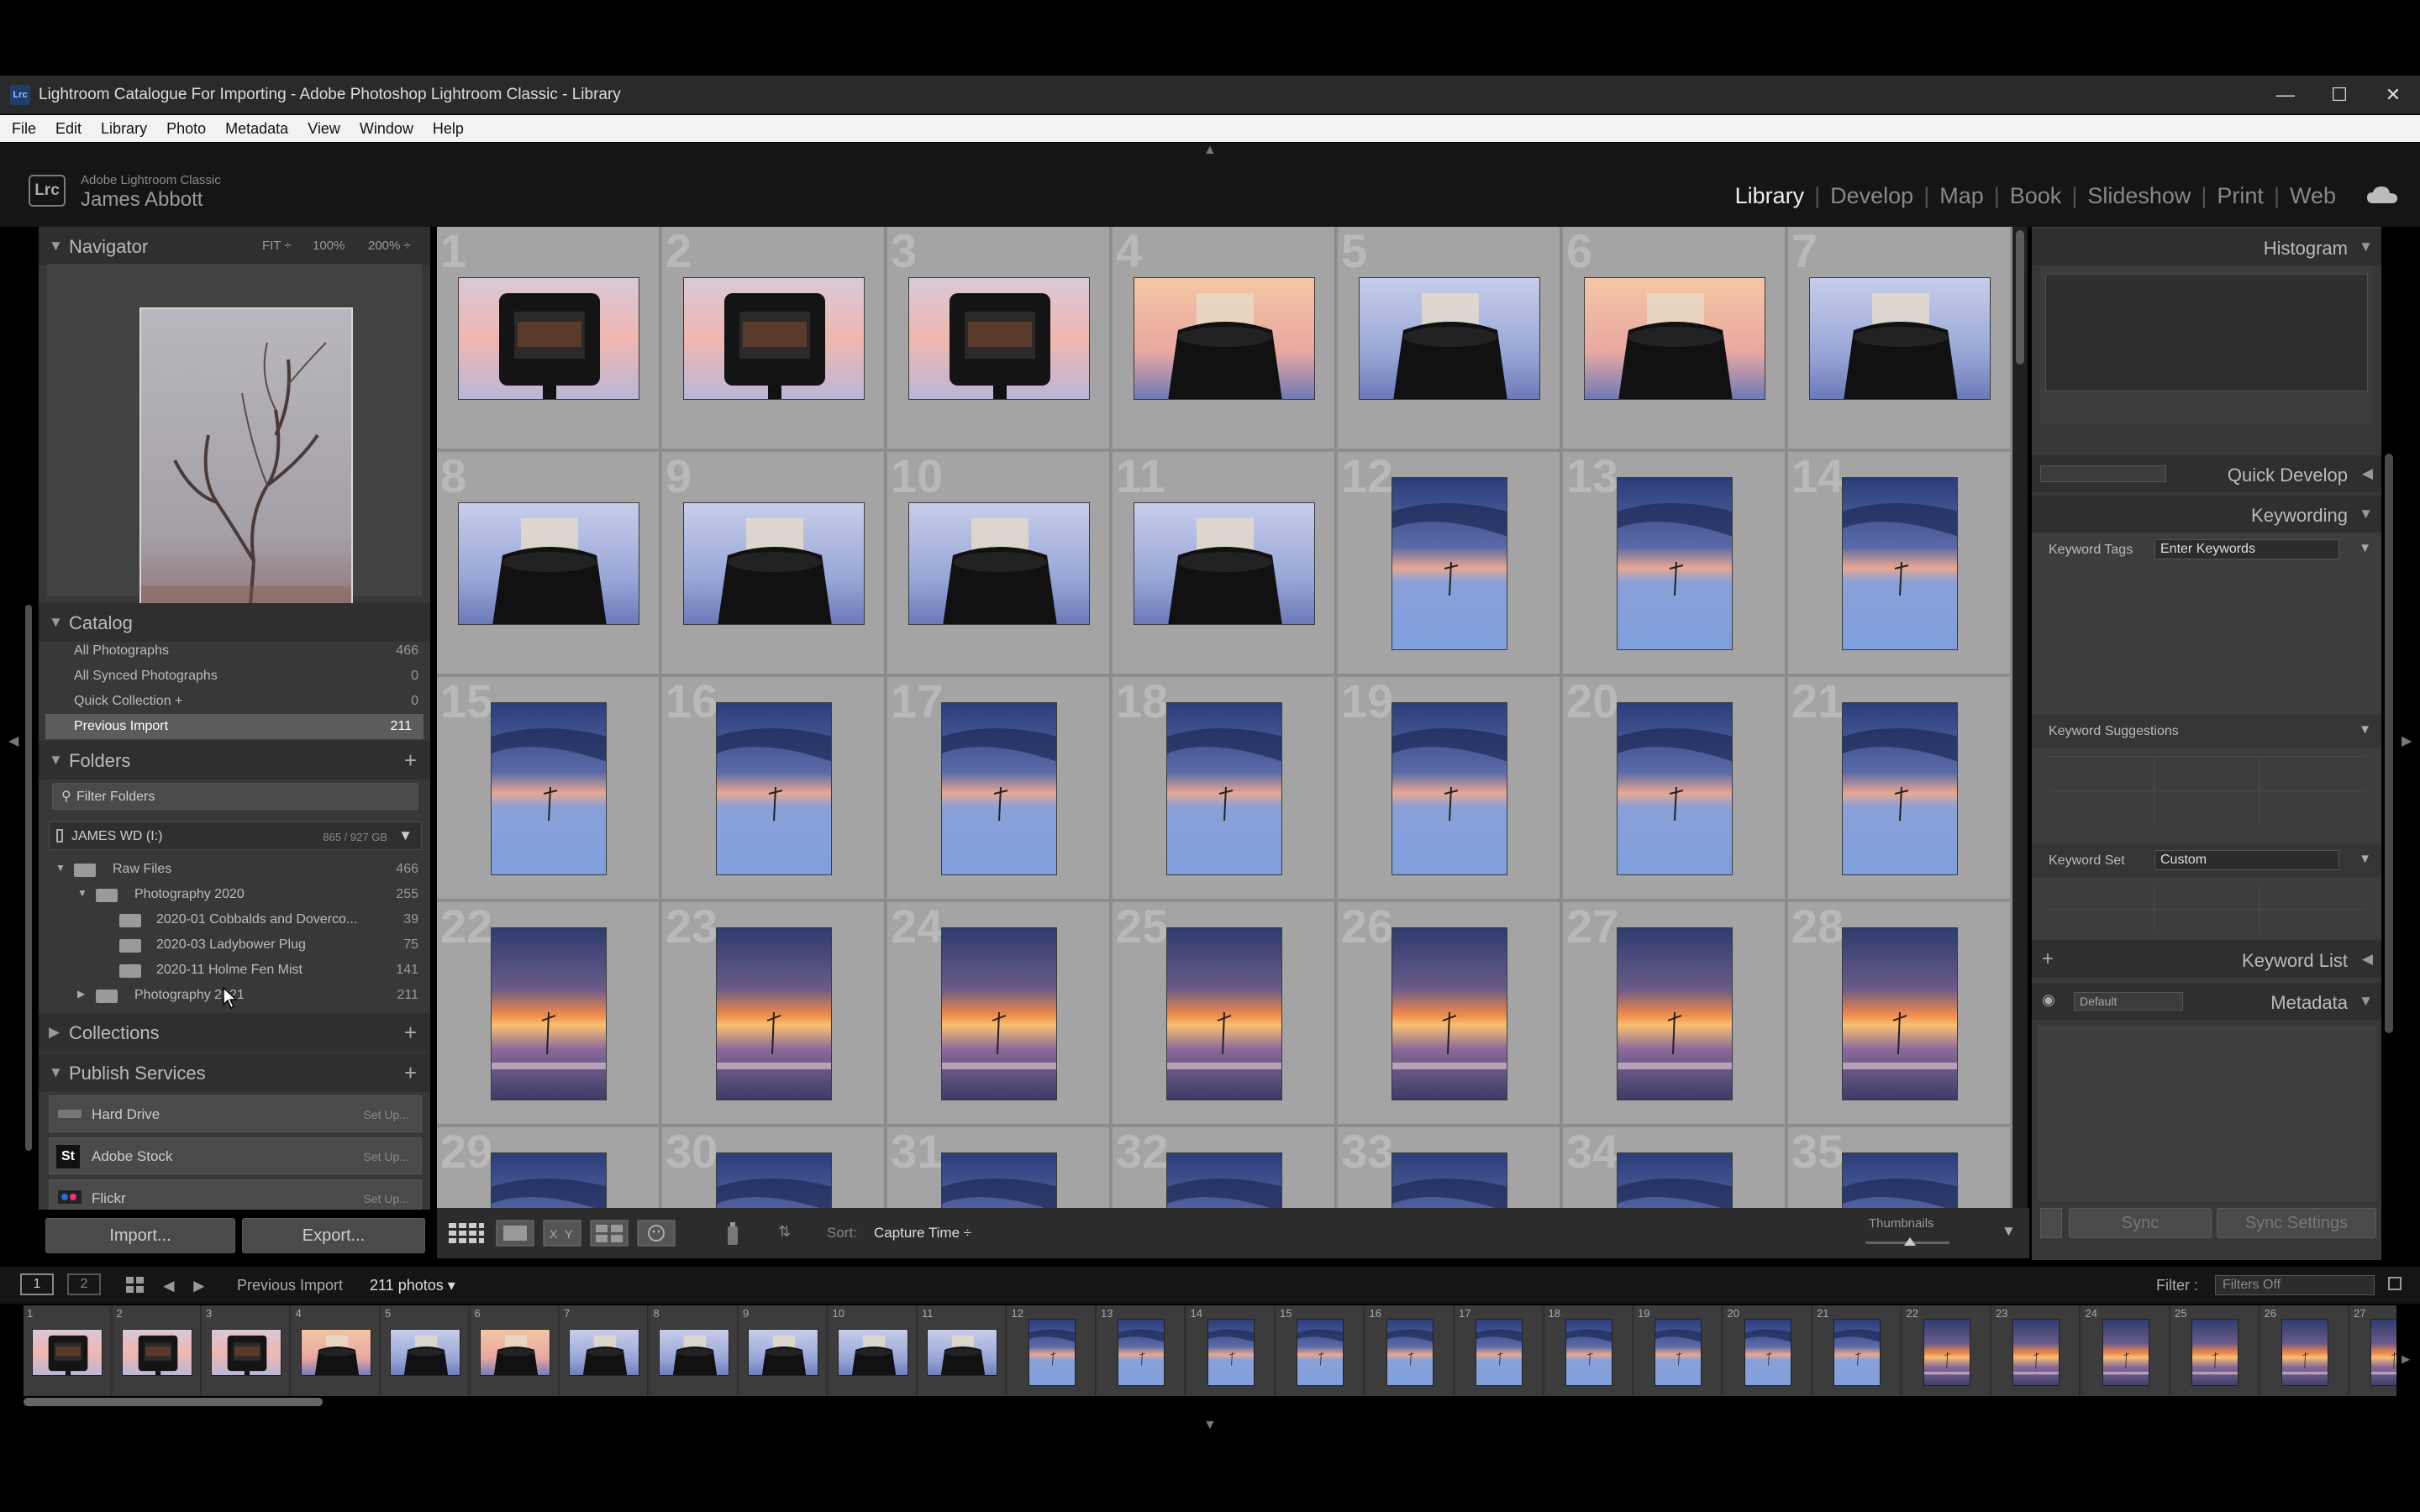 Image resolution: width=2420 pixels, height=1512 pixels. What do you see at coordinates (2365, 859) in the screenshot?
I see `keyword-set-menu-icon: ▼` at bounding box center [2365, 859].